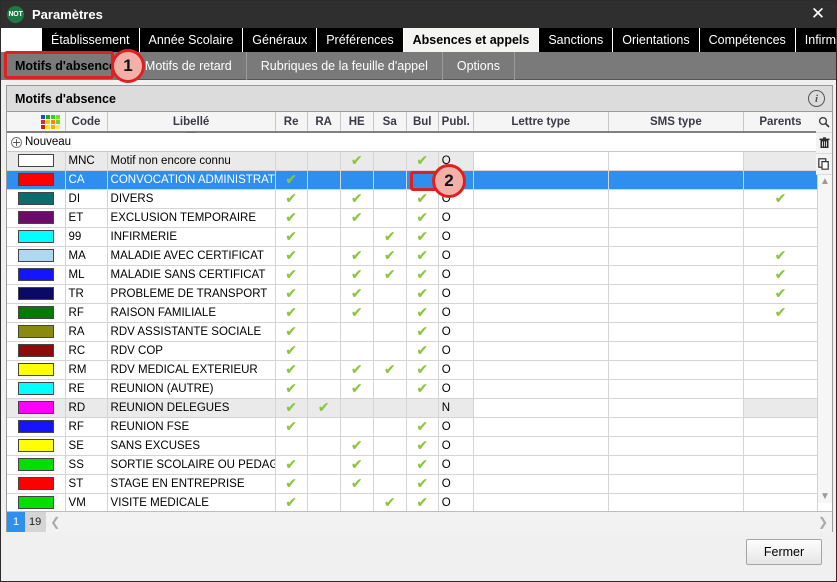 This screenshot has width=837, height=582. What do you see at coordinates (541, 122) in the screenshot?
I see `column-header-lettre: Lettre type` at bounding box center [541, 122].